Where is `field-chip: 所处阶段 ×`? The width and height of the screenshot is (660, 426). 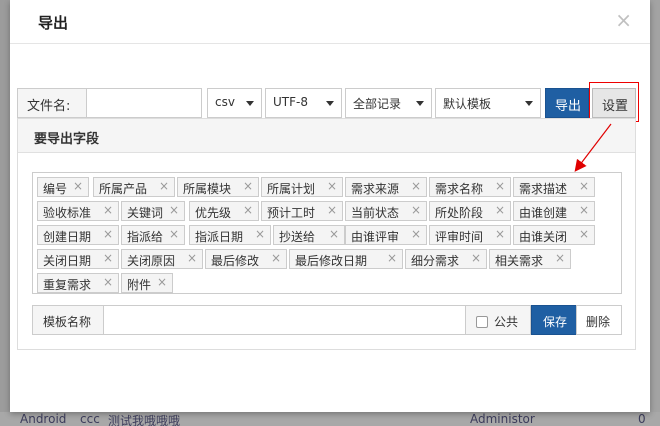 field-chip: 所处阶段 × is located at coordinates (470, 211).